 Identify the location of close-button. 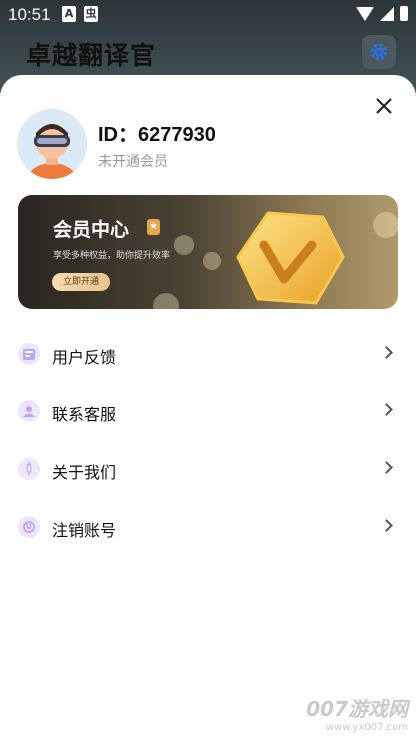
(384, 106).